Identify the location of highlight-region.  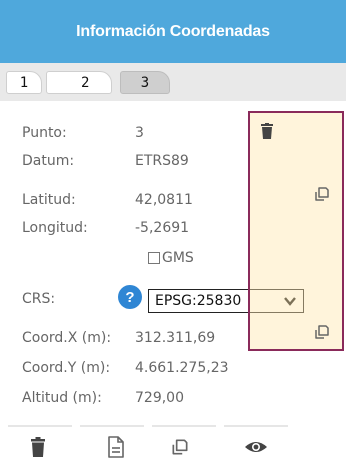
(296, 231).